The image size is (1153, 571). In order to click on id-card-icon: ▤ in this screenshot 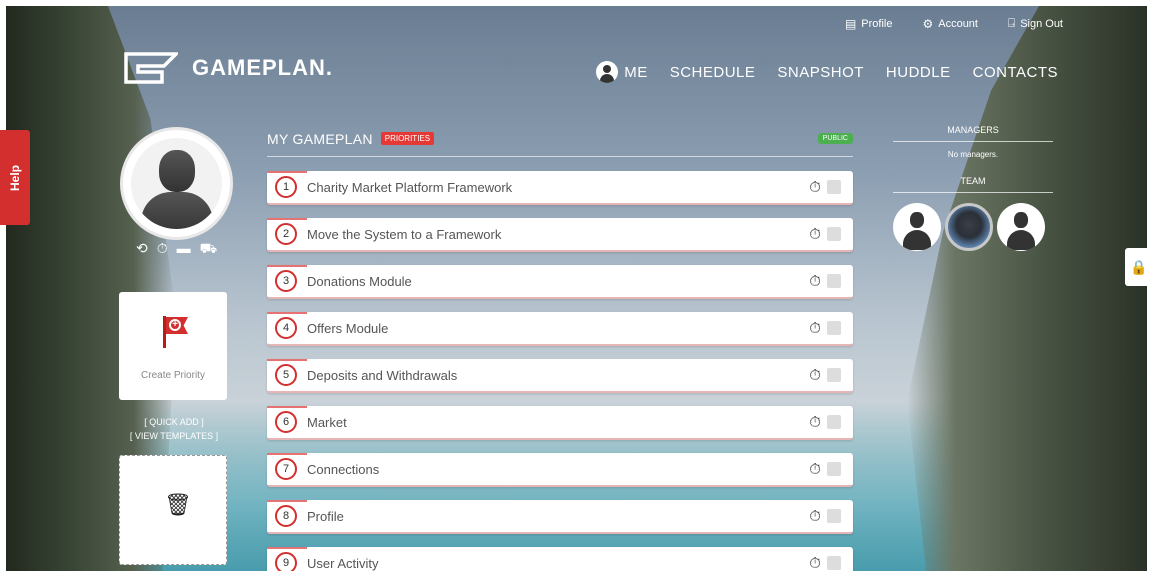, I will do `click(850, 23)`.